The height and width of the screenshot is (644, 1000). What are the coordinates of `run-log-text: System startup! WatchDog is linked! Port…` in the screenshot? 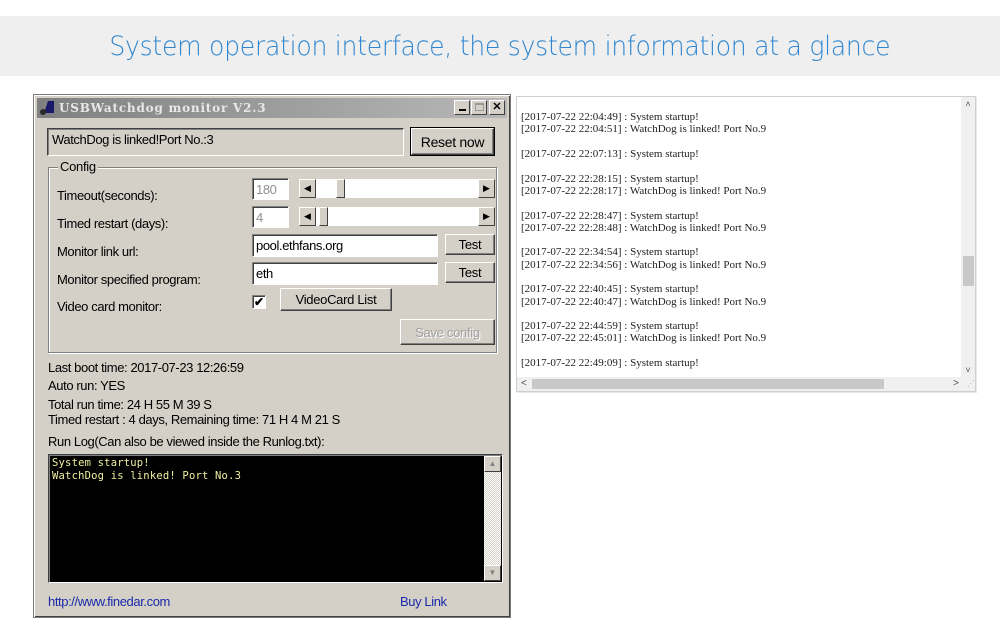 It's located at (147, 469).